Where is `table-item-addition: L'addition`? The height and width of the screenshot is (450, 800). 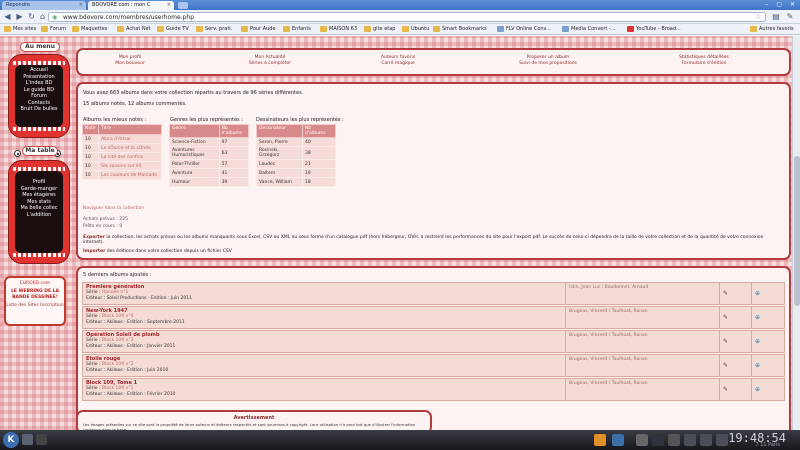
table-item-addition: L'addition is located at coordinates (39, 215).